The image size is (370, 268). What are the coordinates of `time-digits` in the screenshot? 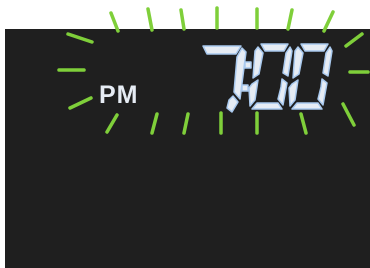 It's located at (267, 78).